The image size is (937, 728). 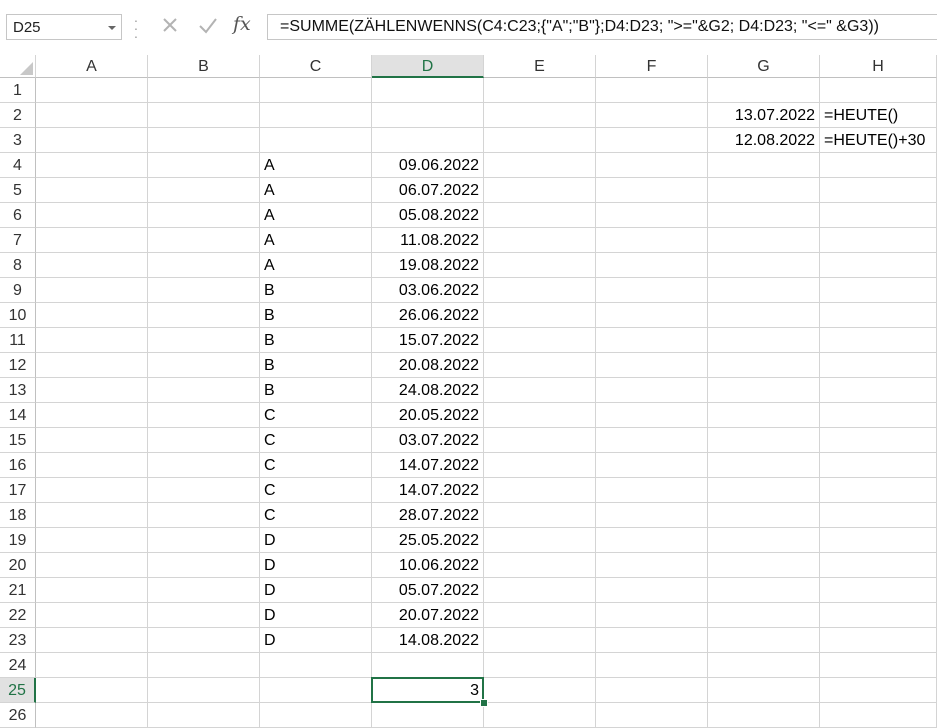 I want to click on cell-d18: 28.07.2022, so click(x=428, y=515).